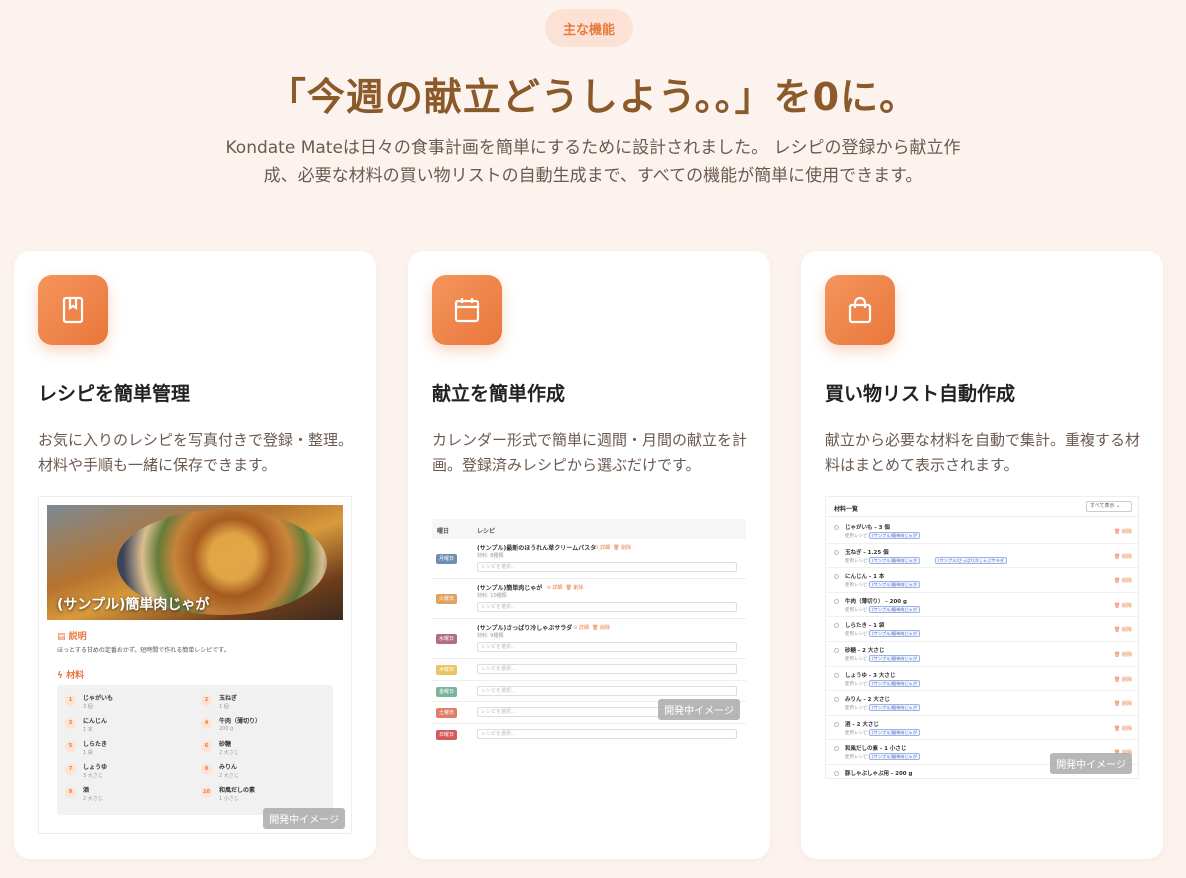  I want to click on shopping-item: じゃがいも - 3 個使用レシピ: (サンプル)簡単肉じゃが 🗑 削除, so click(982, 531).